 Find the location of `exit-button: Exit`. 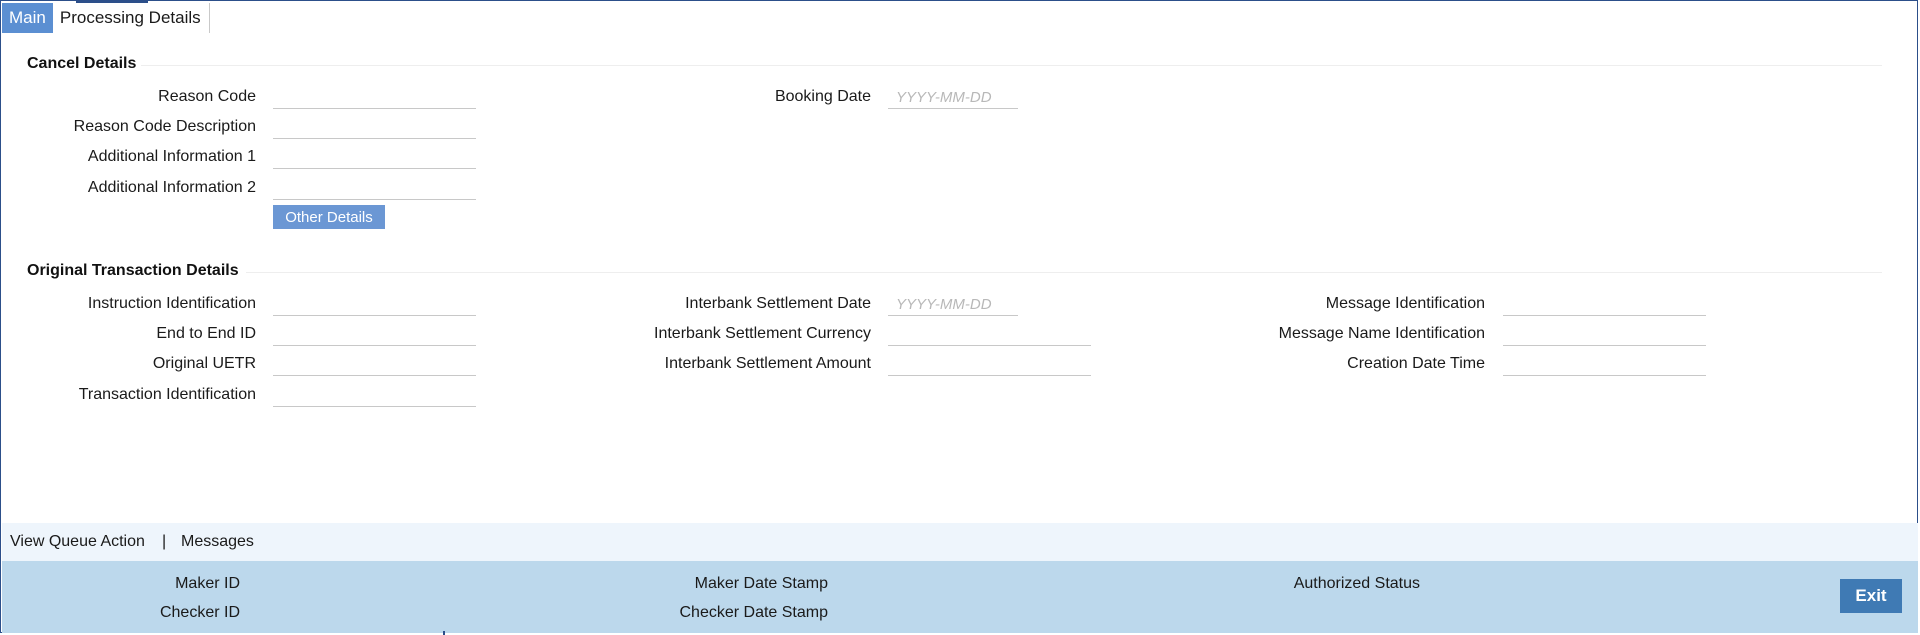

exit-button: Exit is located at coordinates (1871, 596).